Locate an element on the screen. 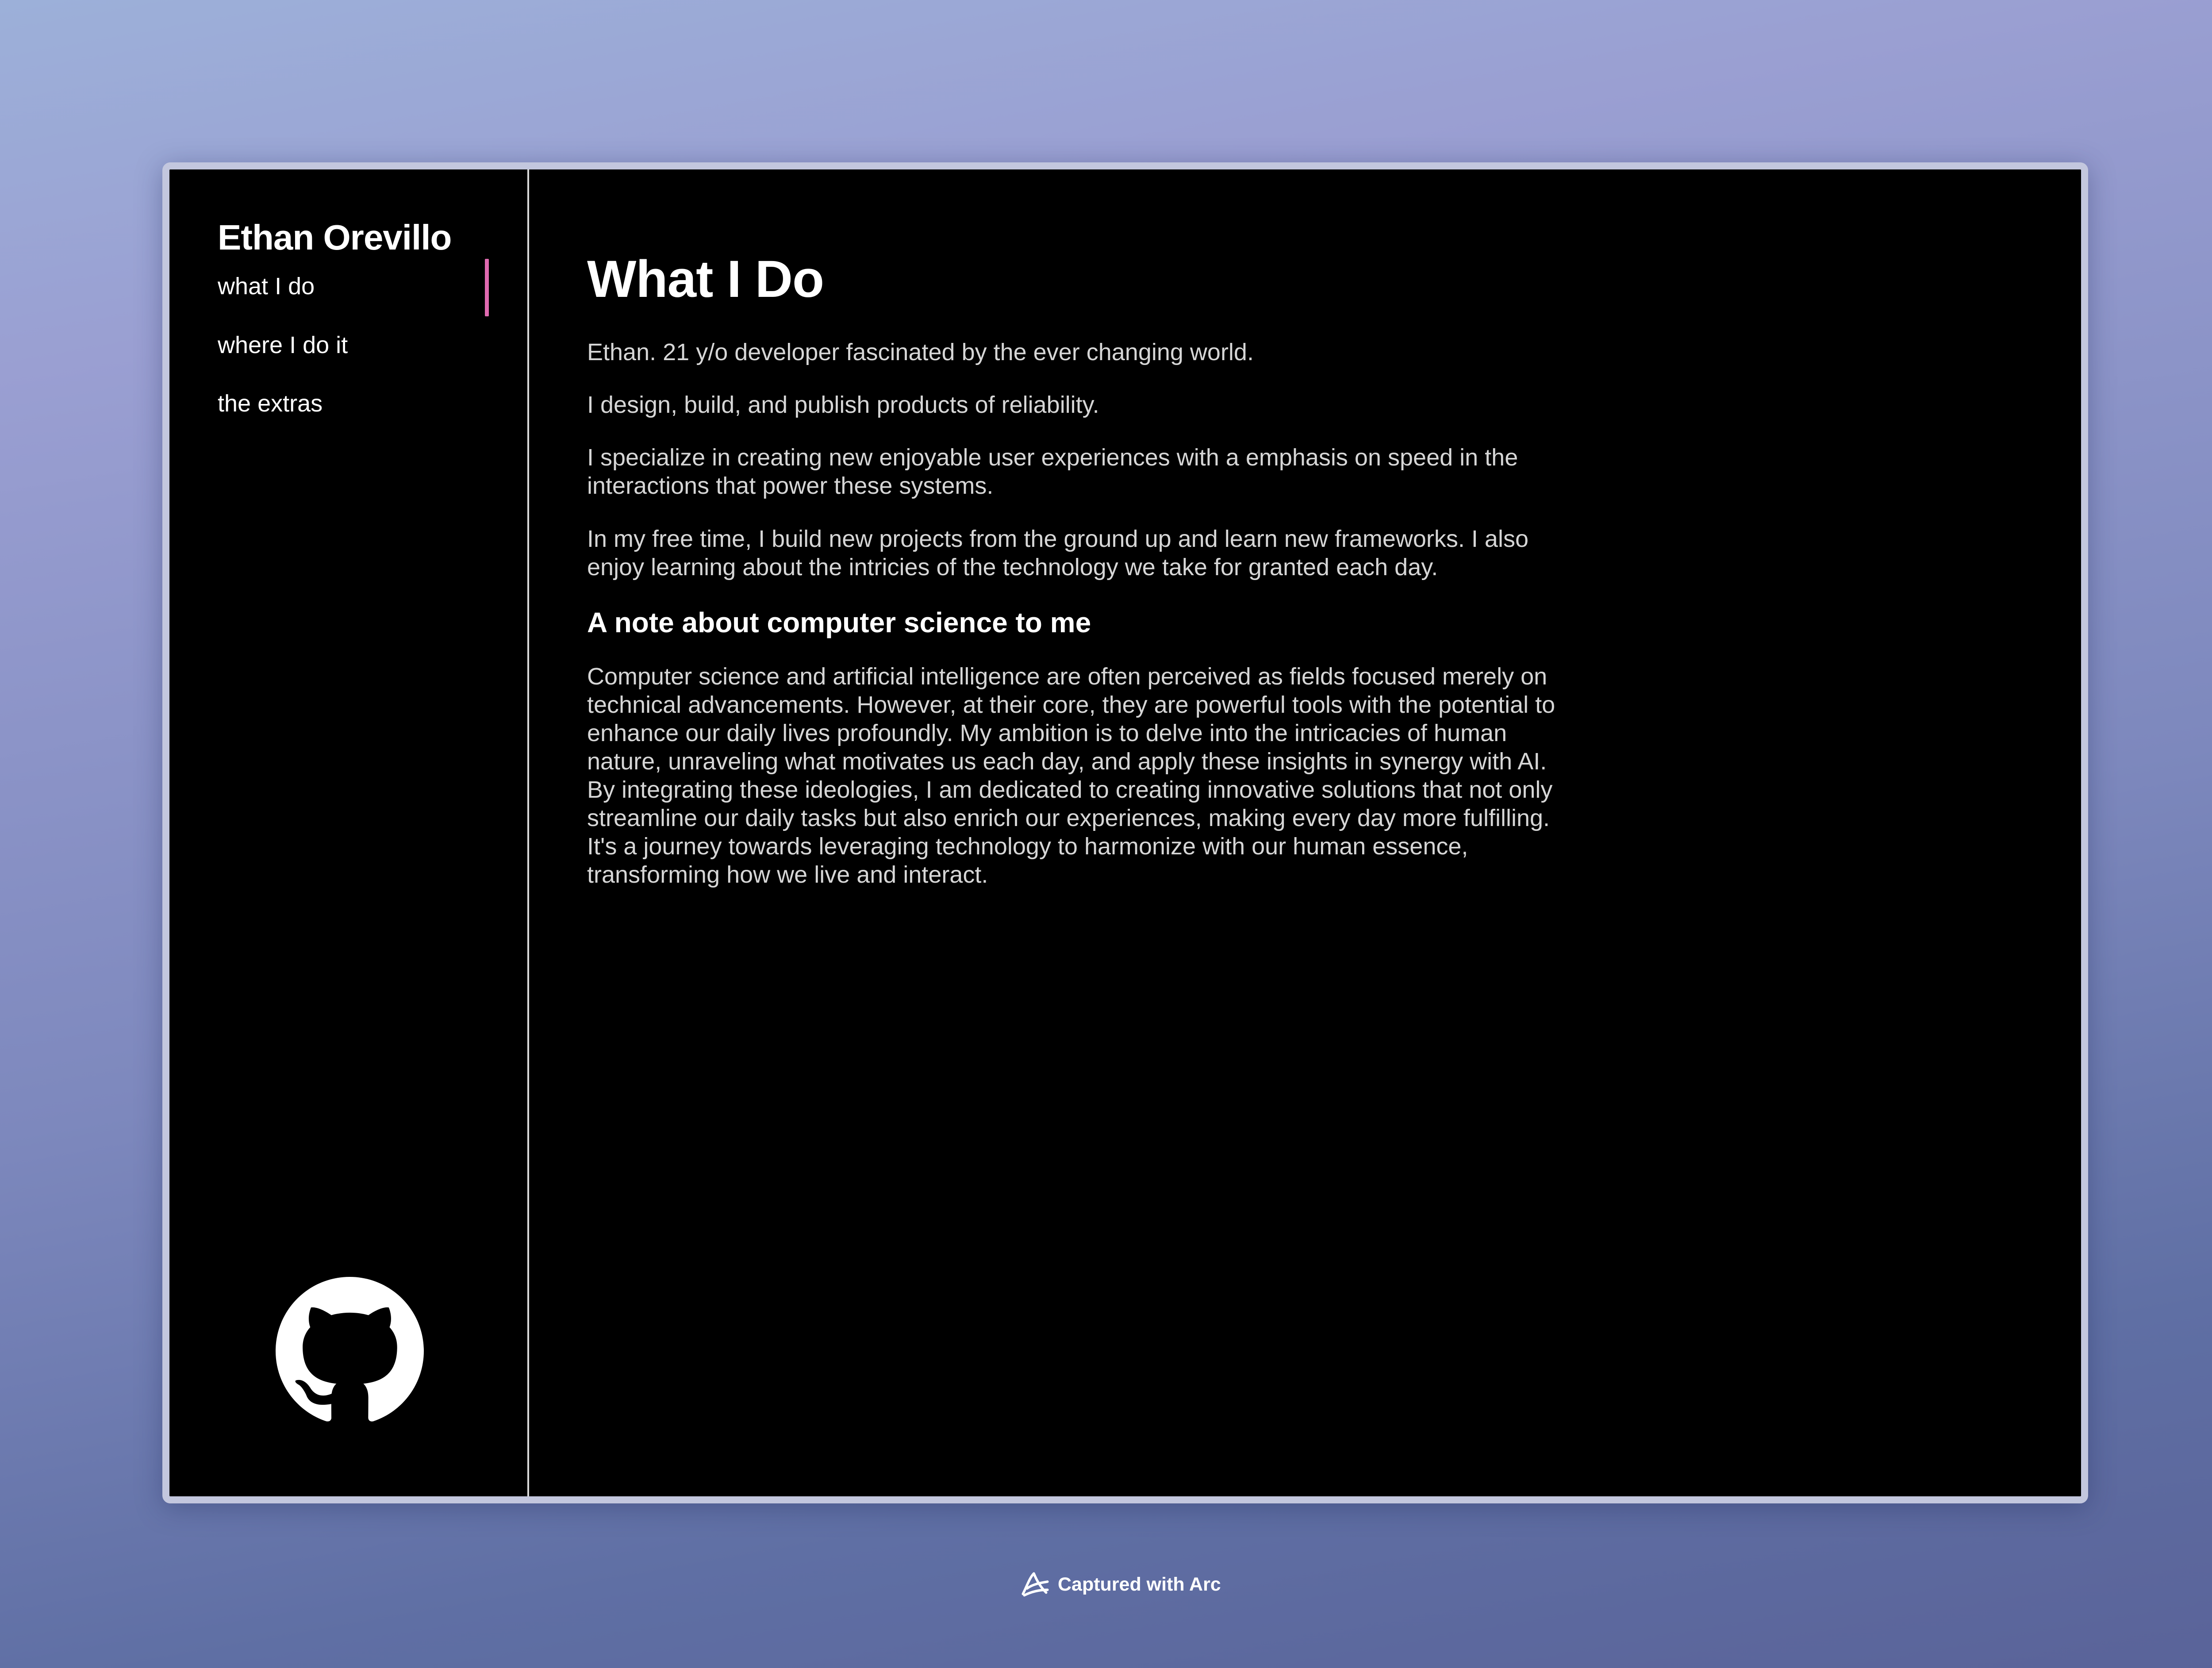 The height and width of the screenshot is (1668, 2212). arc-caption-text: Captured with Arc is located at coordinates (1139, 1584).